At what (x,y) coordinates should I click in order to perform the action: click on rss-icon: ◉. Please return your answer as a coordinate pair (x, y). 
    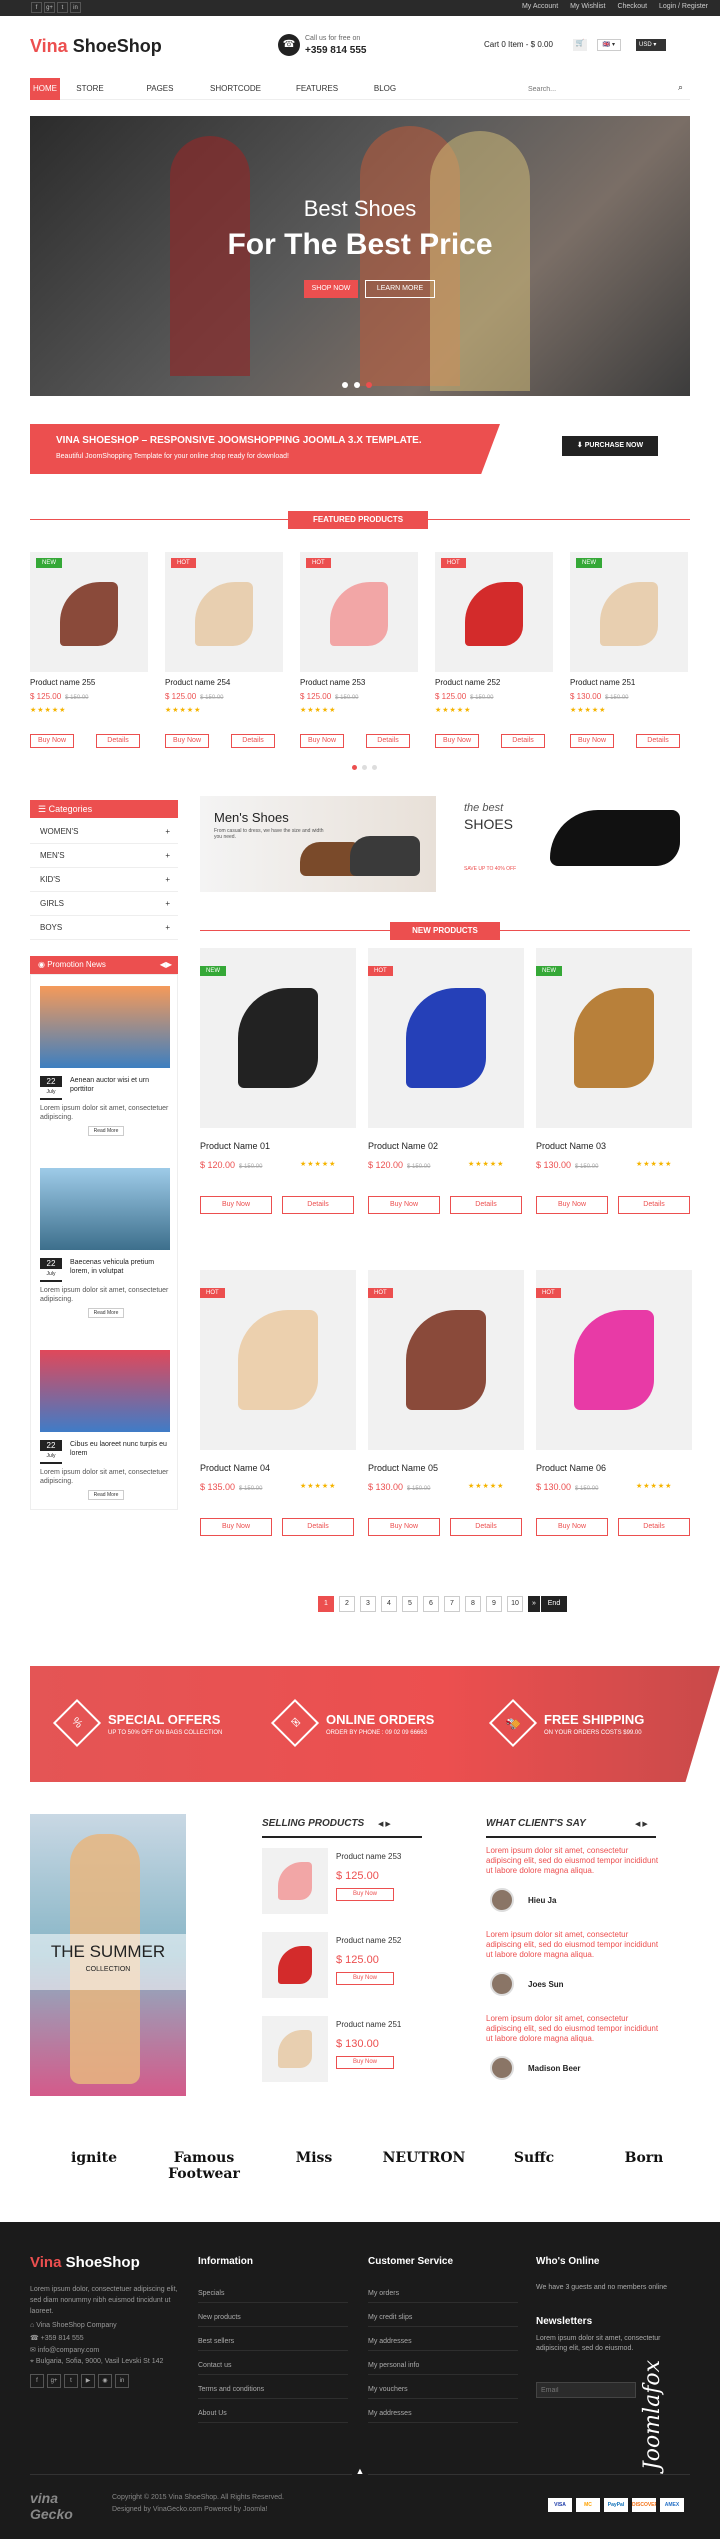
    Looking at the image, I should click on (105, 2381).